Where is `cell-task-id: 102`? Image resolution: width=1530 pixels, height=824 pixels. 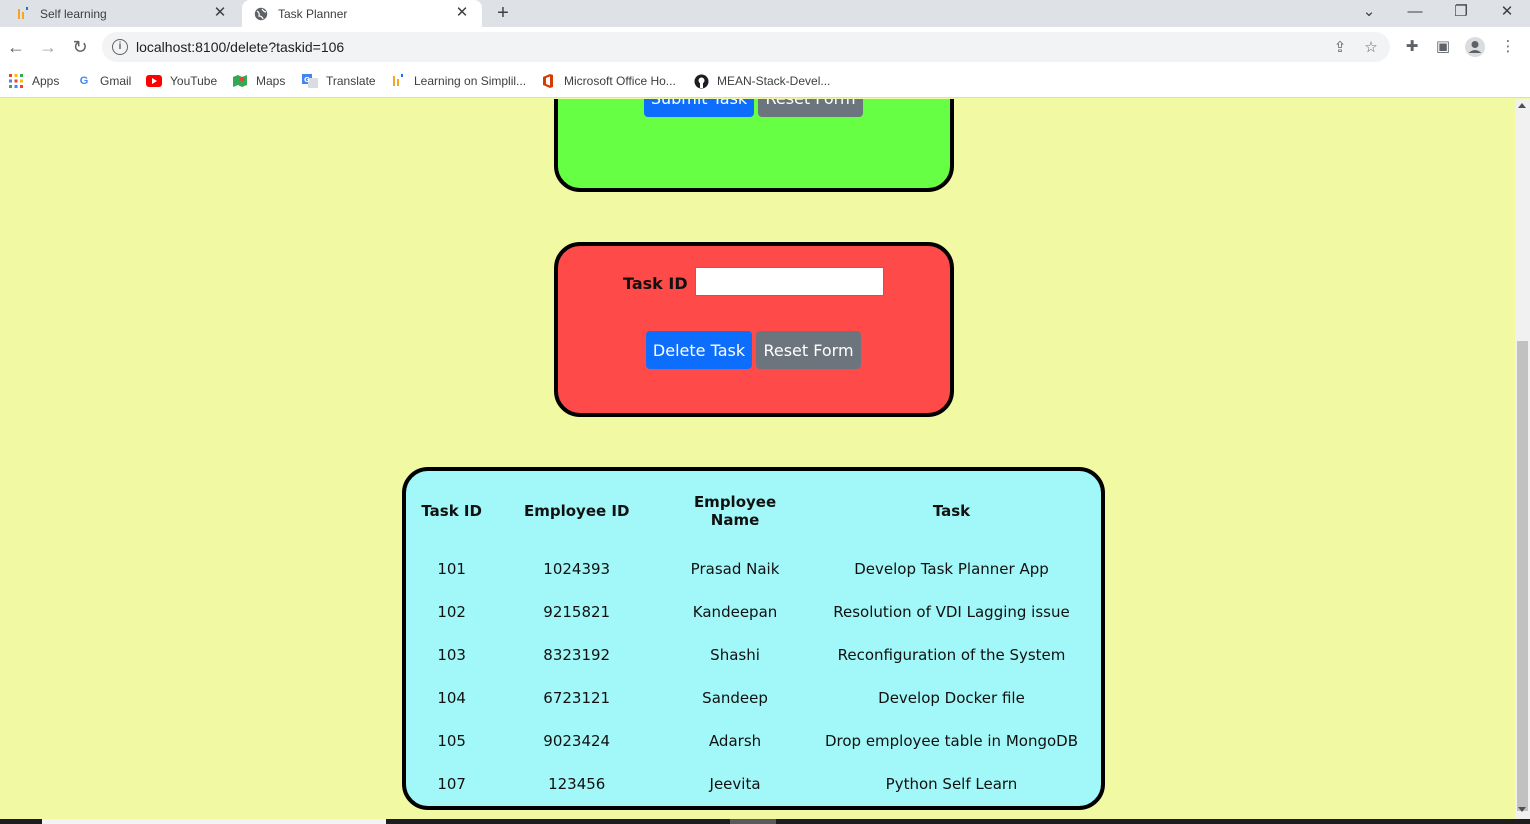
cell-task-id: 102 is located at coordinates (451, 611).